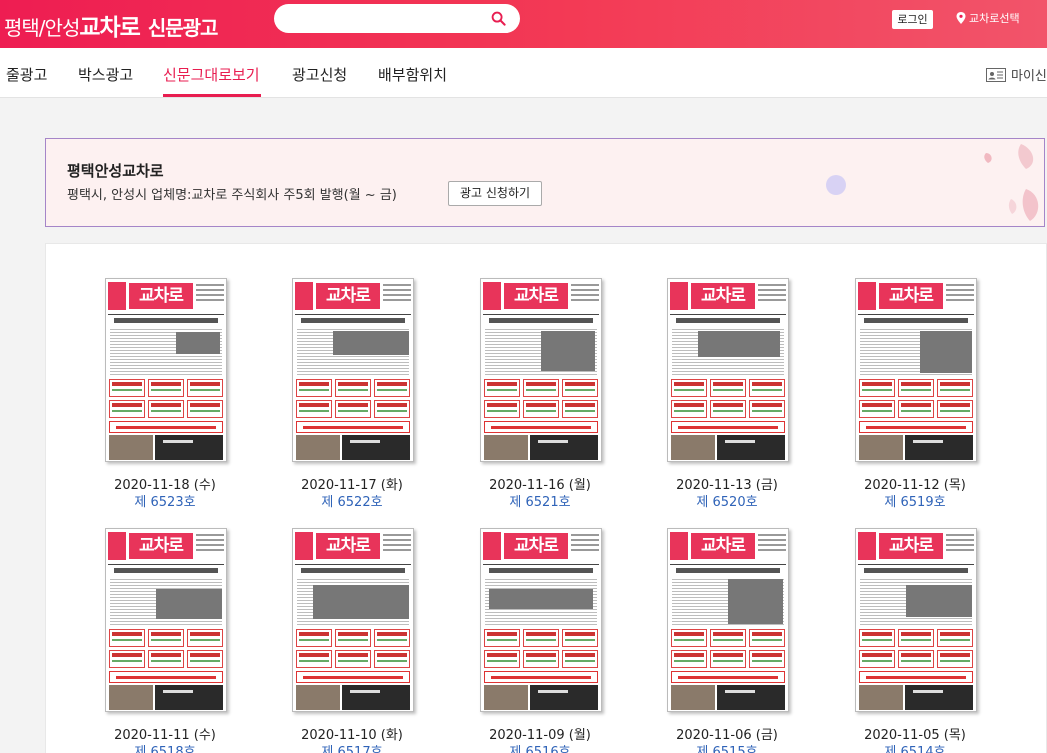  I want to click on edition-number-link: 제 6517호, so click(352, 747).